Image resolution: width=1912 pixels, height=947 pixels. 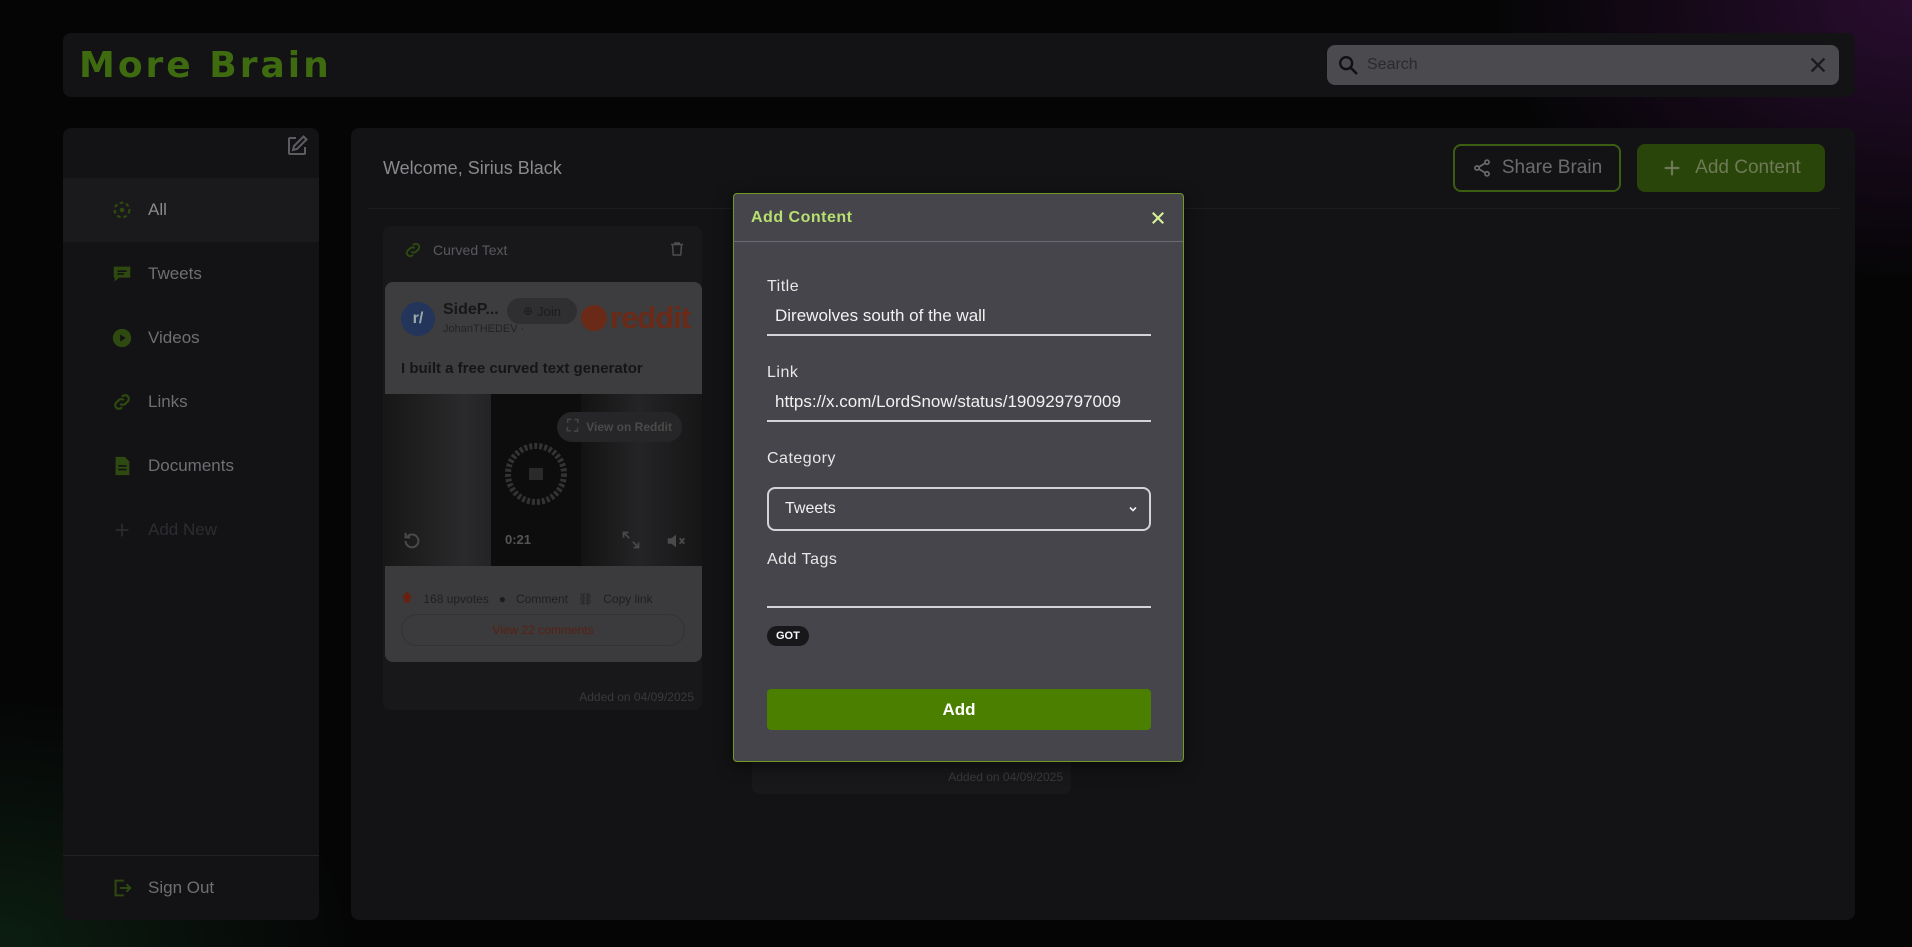 What do you see at coordinates (472, 168) in the screenshot?
I see `welcome-text: Welcome, Sirius Black` at bounding box center [472, 168].